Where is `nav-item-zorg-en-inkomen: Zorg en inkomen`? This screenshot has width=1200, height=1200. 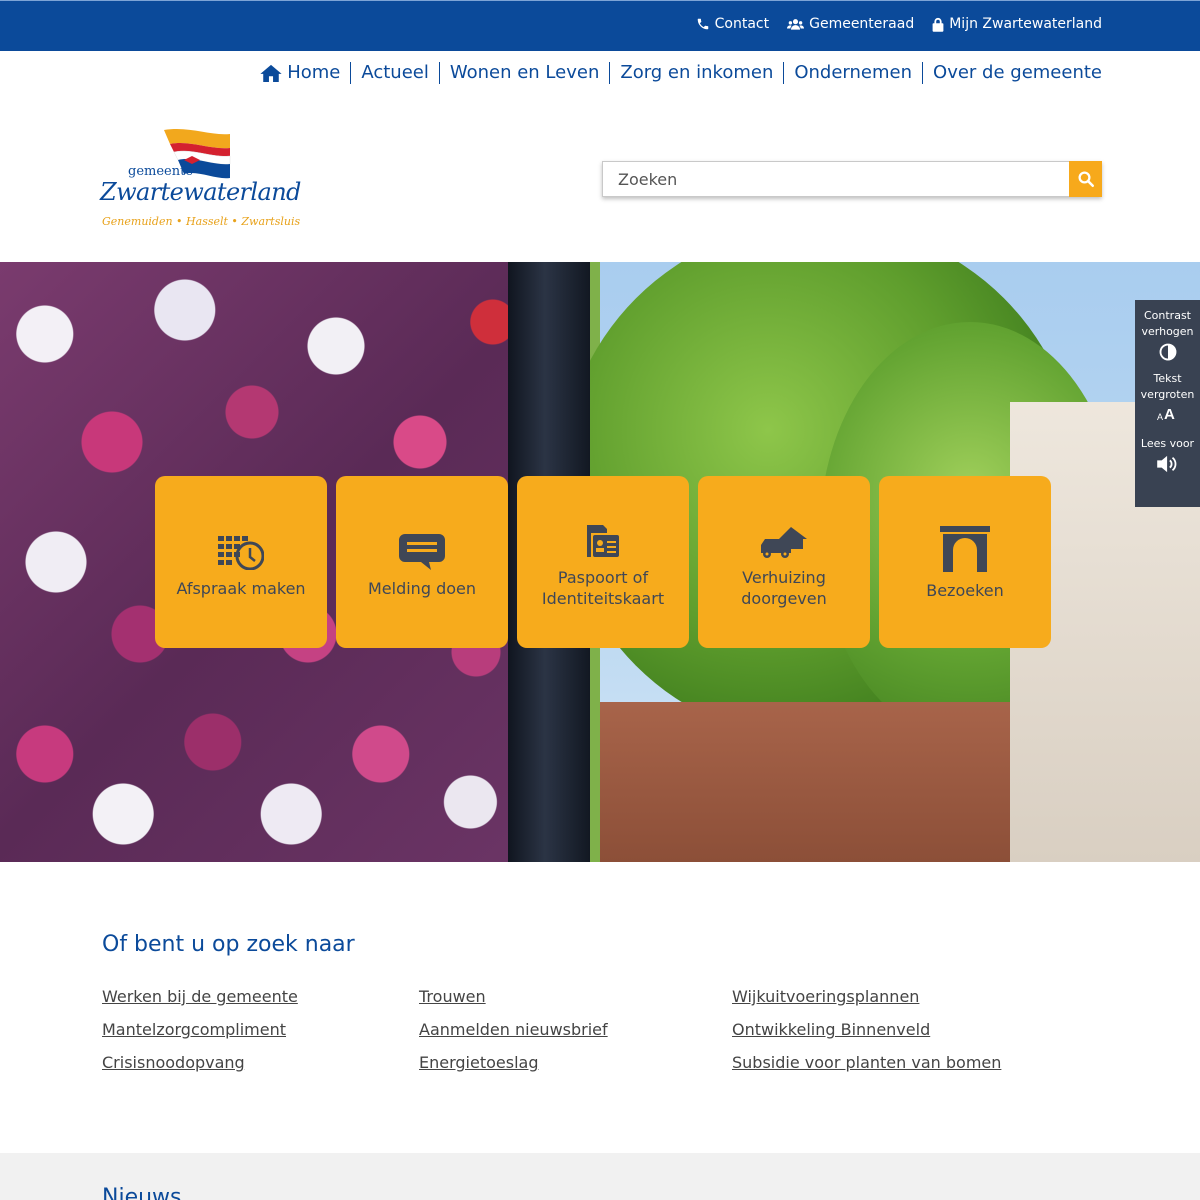 nav-item-zorg-en-inkomen: Zorg en inkomen is located at coordinates (696, 73).